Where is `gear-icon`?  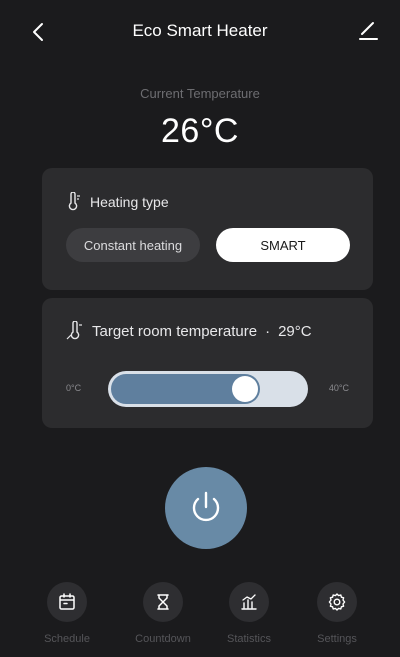 gear-icon is located at coordinates (337, 602).